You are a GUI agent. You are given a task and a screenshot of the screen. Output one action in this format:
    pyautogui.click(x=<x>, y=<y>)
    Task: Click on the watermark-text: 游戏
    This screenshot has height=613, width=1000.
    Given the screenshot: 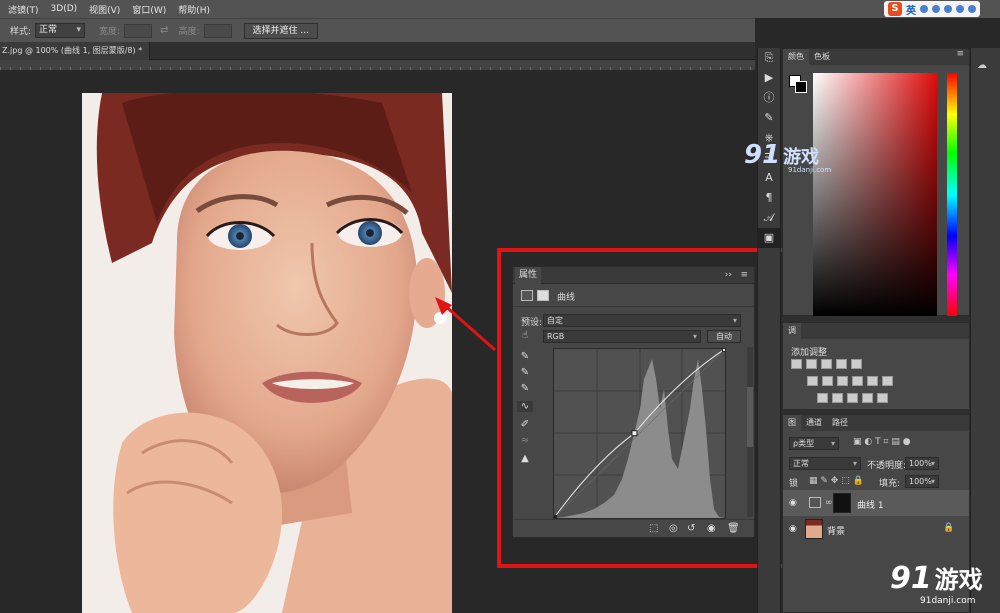 What is the action you would take?
    pyautogui.click(x=801, y=157)
    